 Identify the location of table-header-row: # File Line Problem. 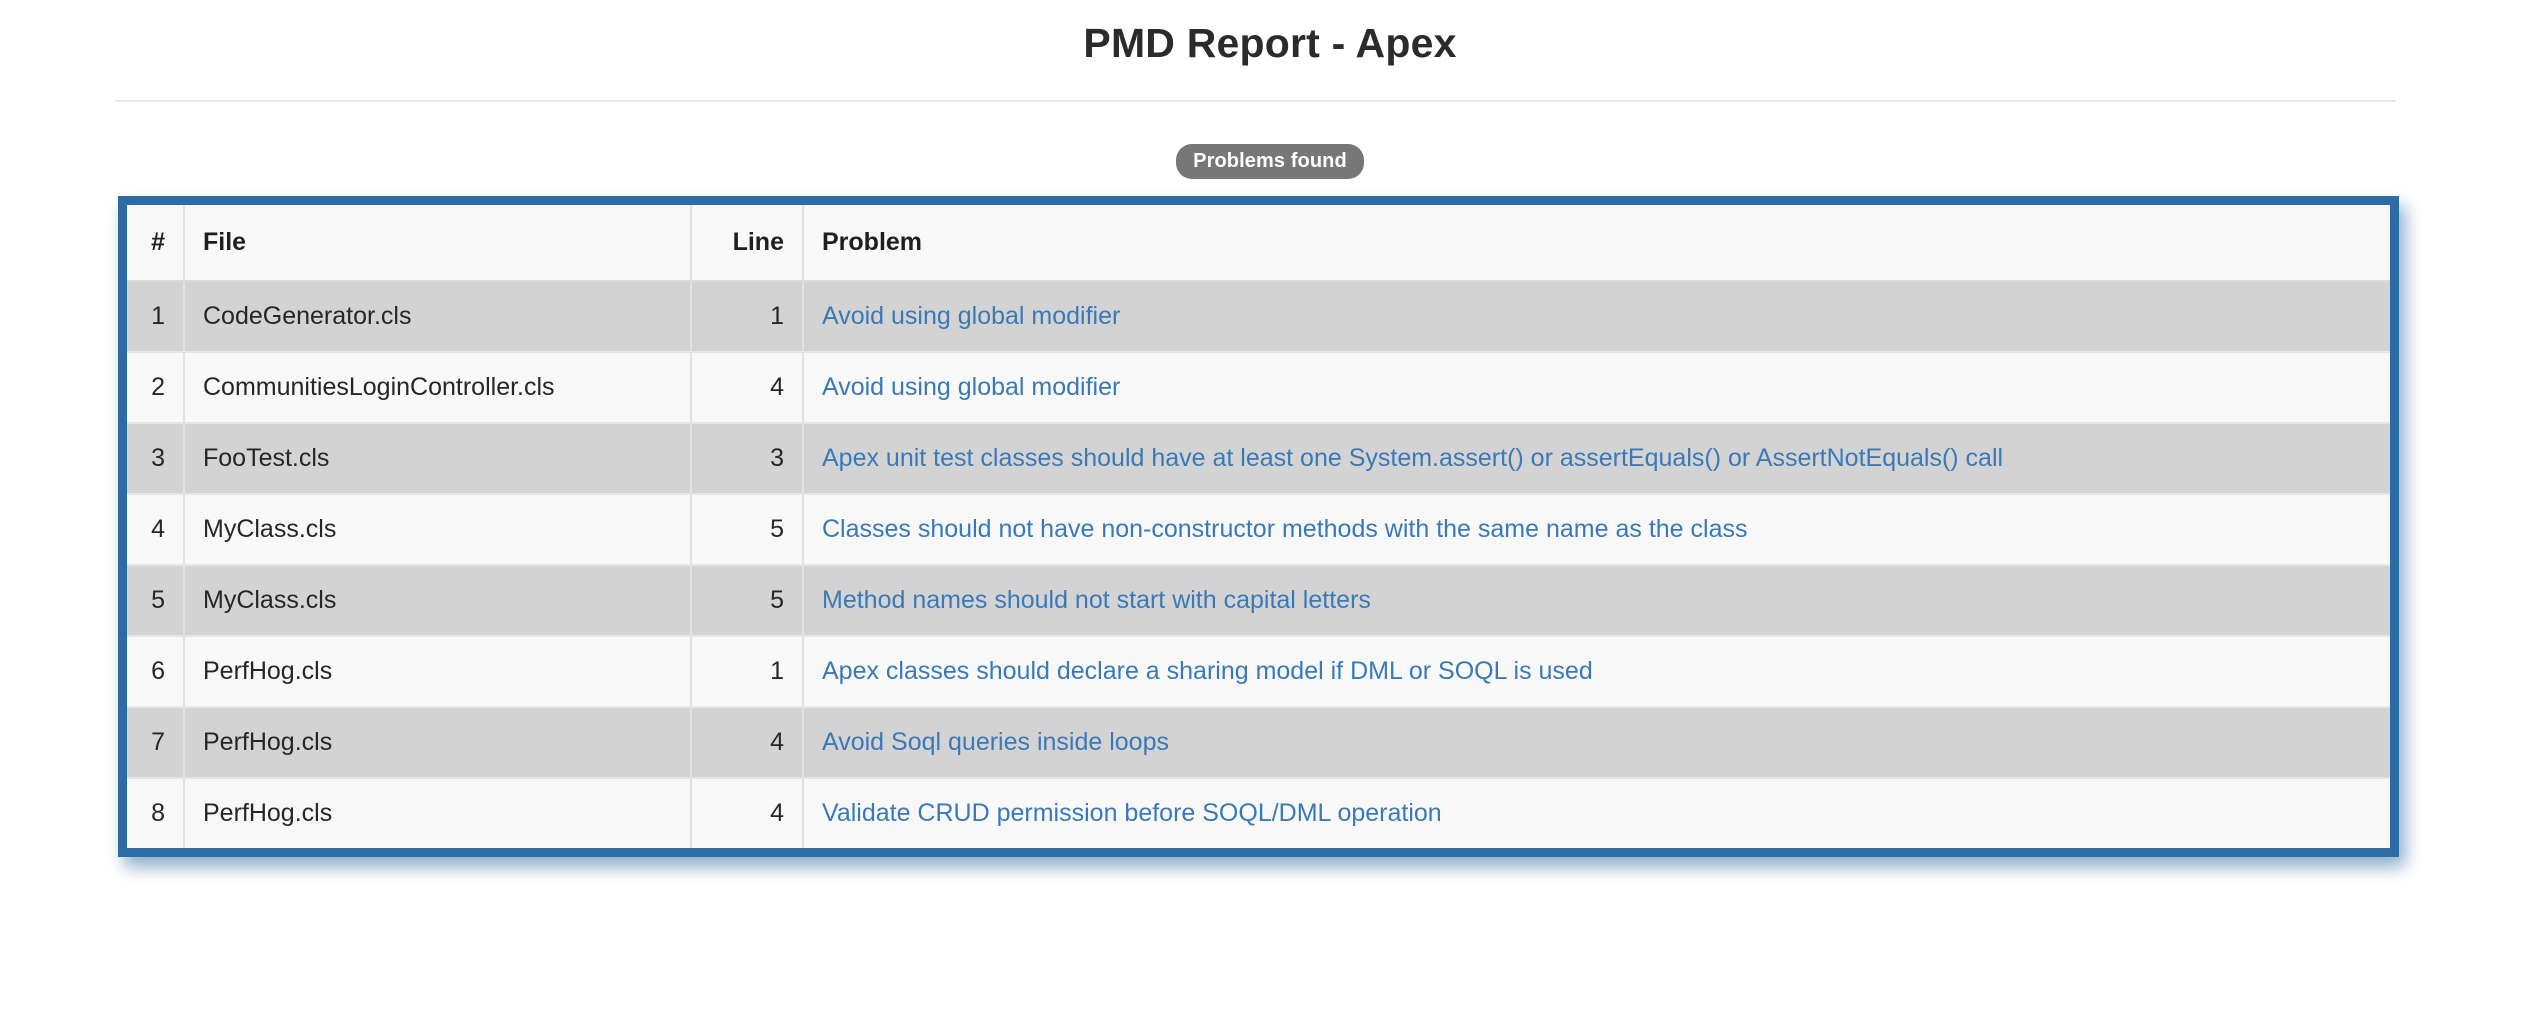
(1258, 243).